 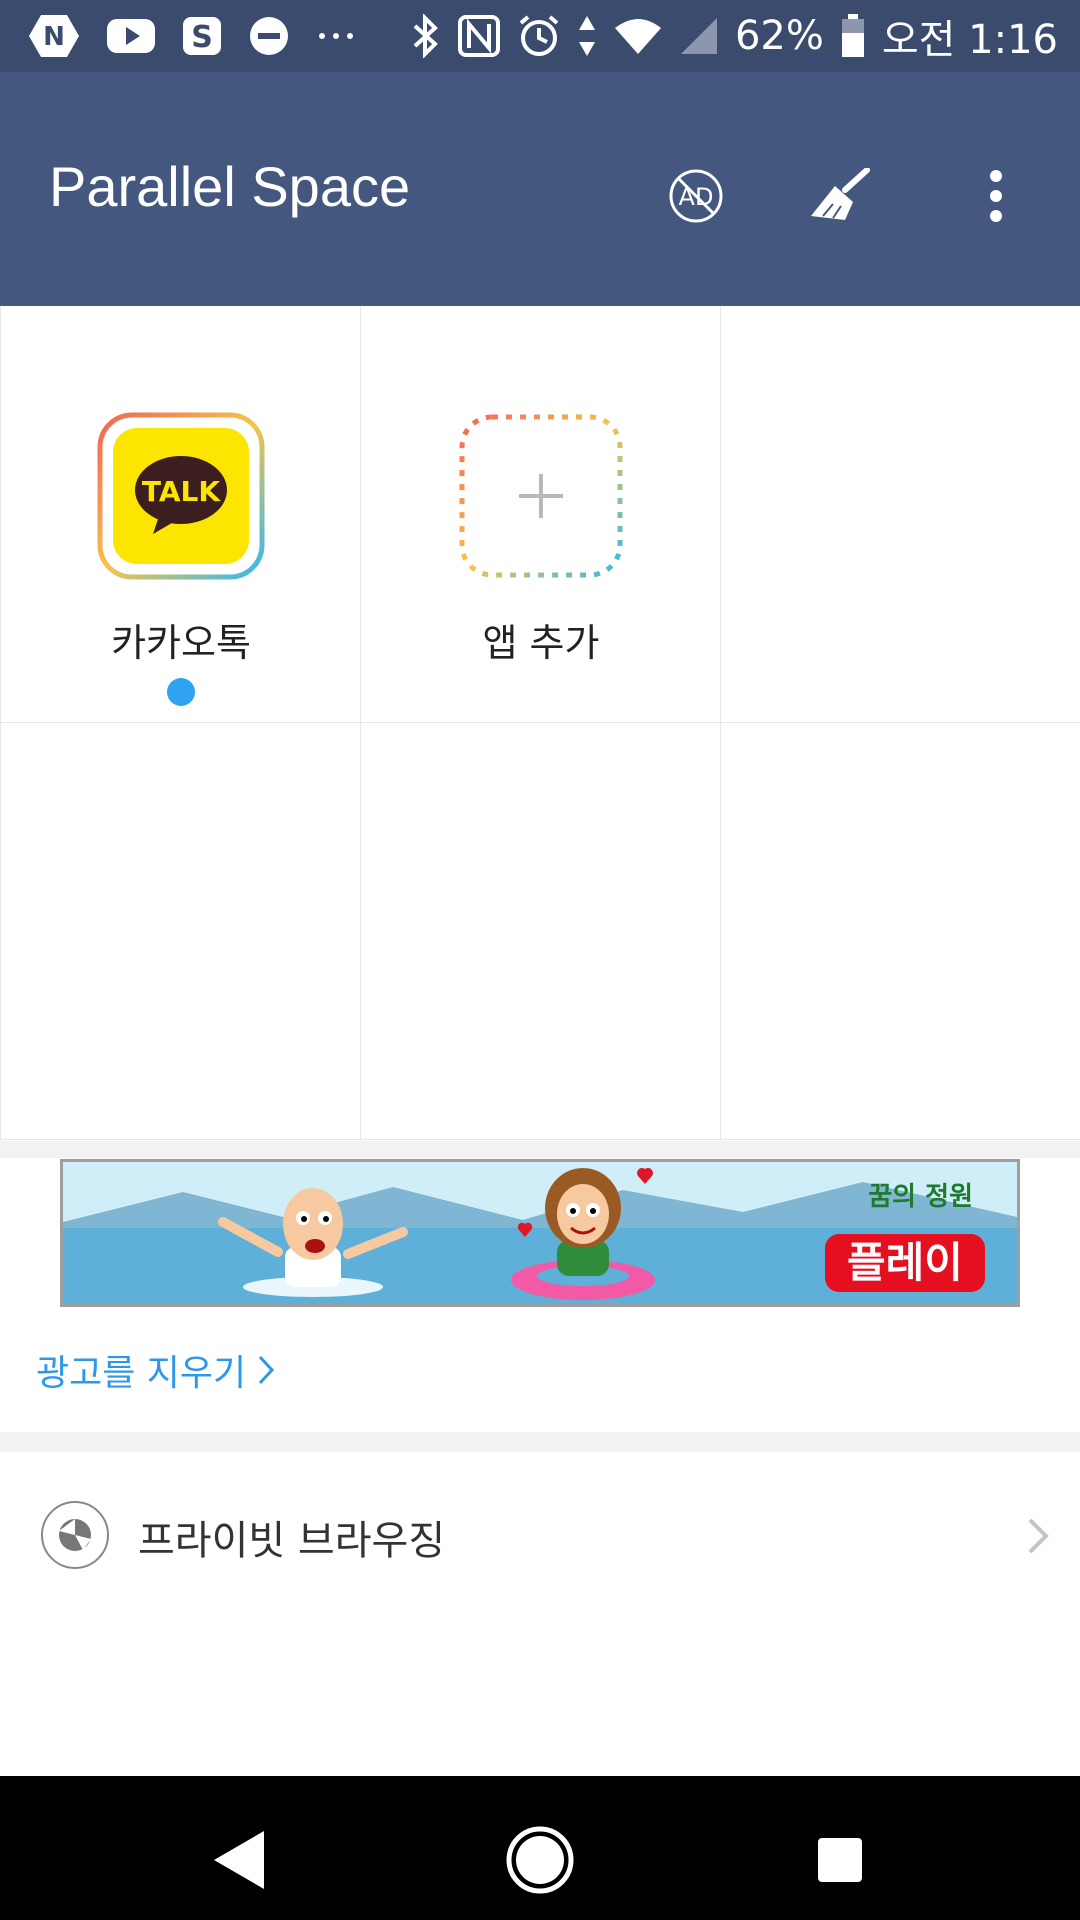 I want to click on system-nav-bar, so click(x=540, y=1848).